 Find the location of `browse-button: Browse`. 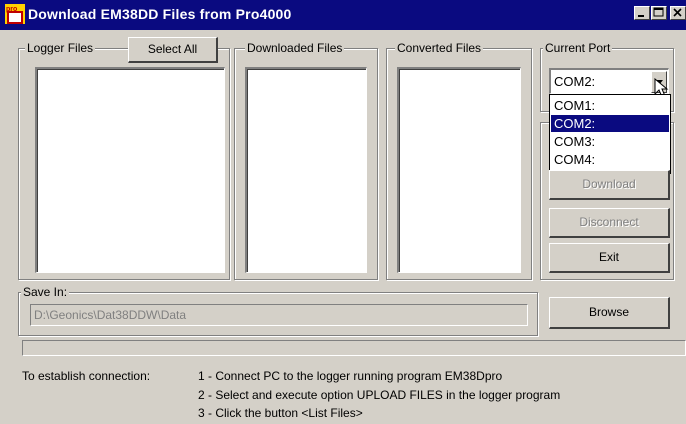

browse-button: Browse is located at coordinates (609, 313).